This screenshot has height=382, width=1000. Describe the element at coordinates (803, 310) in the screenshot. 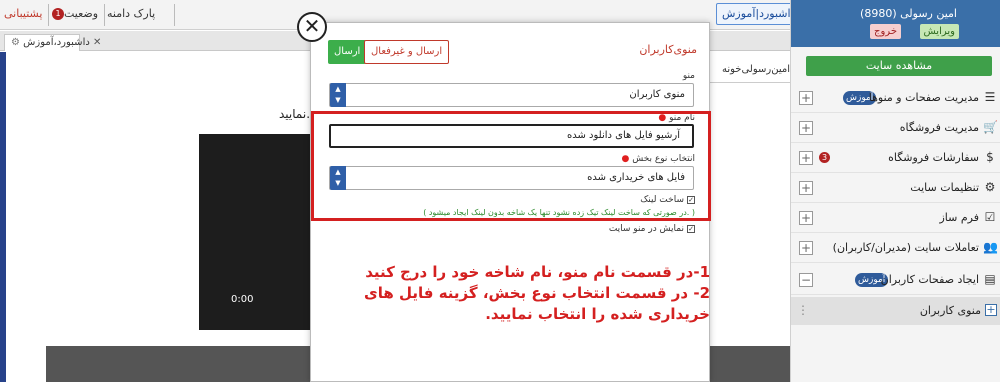

I see `drag-handle-icon: ⋮` at that location.